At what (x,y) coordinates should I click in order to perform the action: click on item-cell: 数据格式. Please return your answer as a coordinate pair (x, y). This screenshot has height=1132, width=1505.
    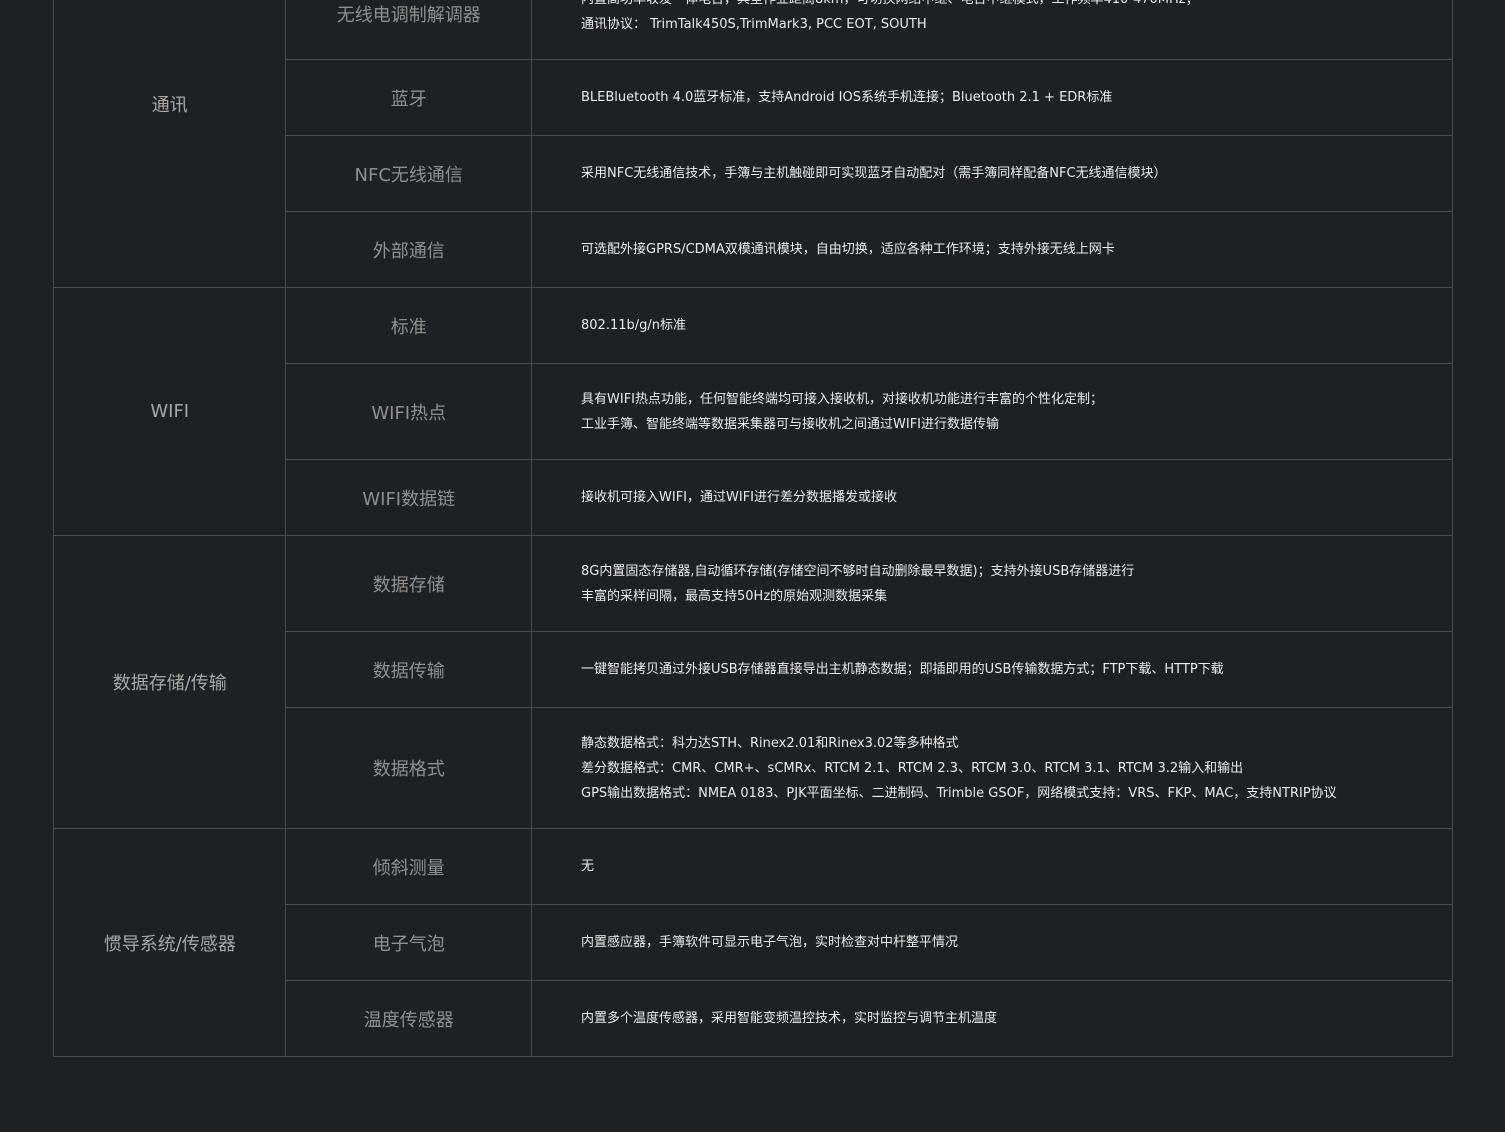
    Looking at the image, I should click on (408, 768).